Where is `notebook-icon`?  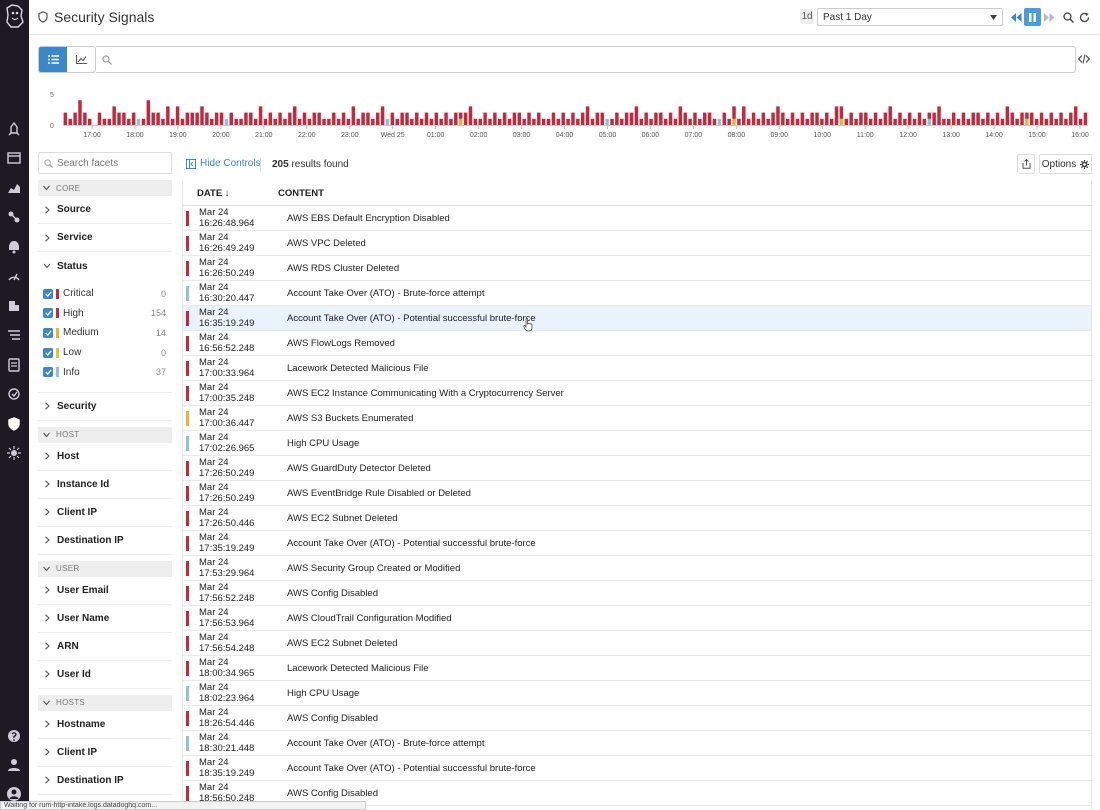
notebook-icon is located at coordinates (14, 306).